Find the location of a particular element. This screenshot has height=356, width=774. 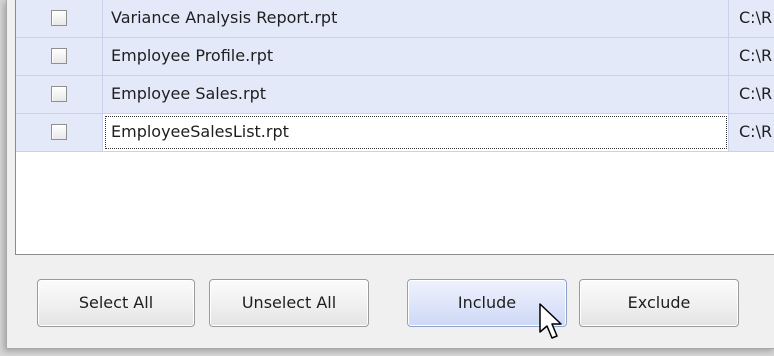

table-row: Employee Profile.rpt C:\R is located at coordinates (395, 57).